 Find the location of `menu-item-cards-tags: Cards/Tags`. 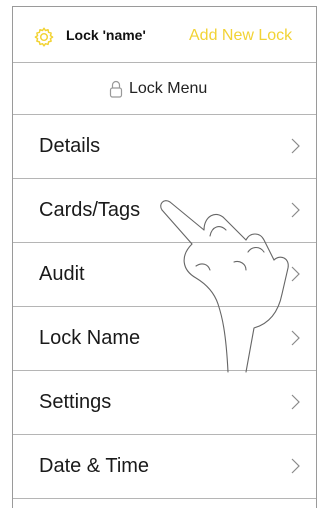

menu-item-cards-tags: Cards/Tags is located at coordinates (164, 211).